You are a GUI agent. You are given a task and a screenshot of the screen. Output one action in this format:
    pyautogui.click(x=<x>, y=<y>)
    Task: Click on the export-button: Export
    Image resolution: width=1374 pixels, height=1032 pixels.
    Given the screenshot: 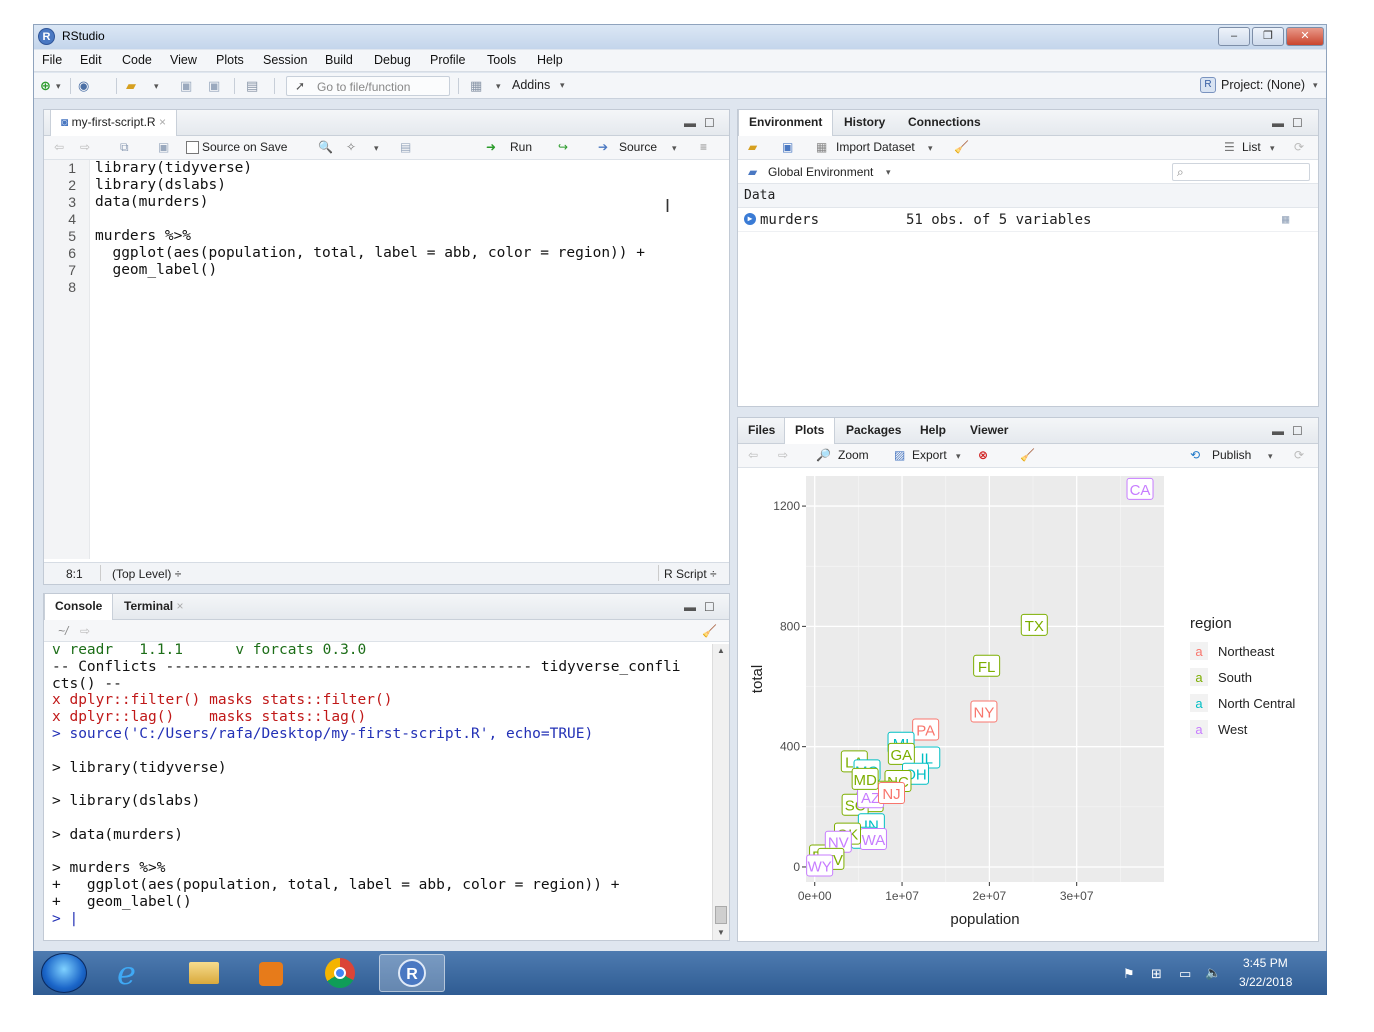 What is the action you would take?
    pyautogui.click(x=929, y=455)
    